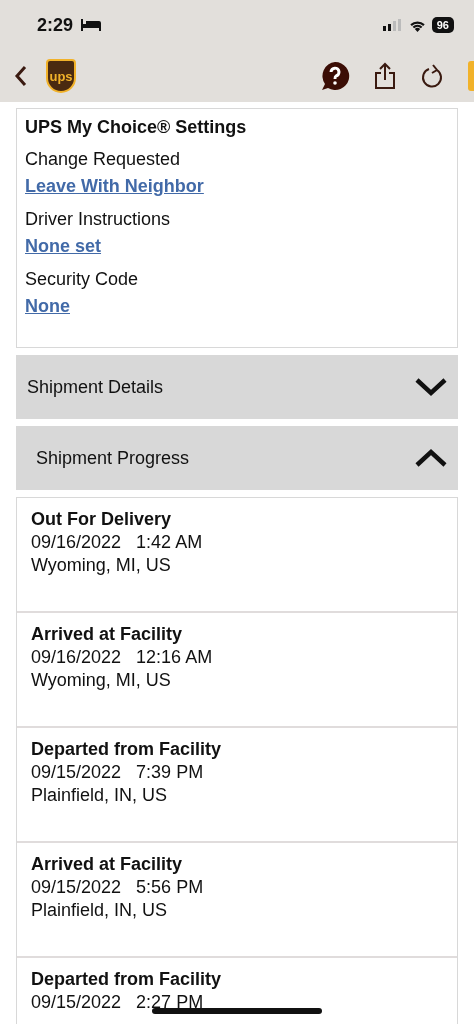 The height and width of the screenshot is (1024, 474). I want to click on event-datetime: 09/15/2022 7:39 PM, so click(117, 772).